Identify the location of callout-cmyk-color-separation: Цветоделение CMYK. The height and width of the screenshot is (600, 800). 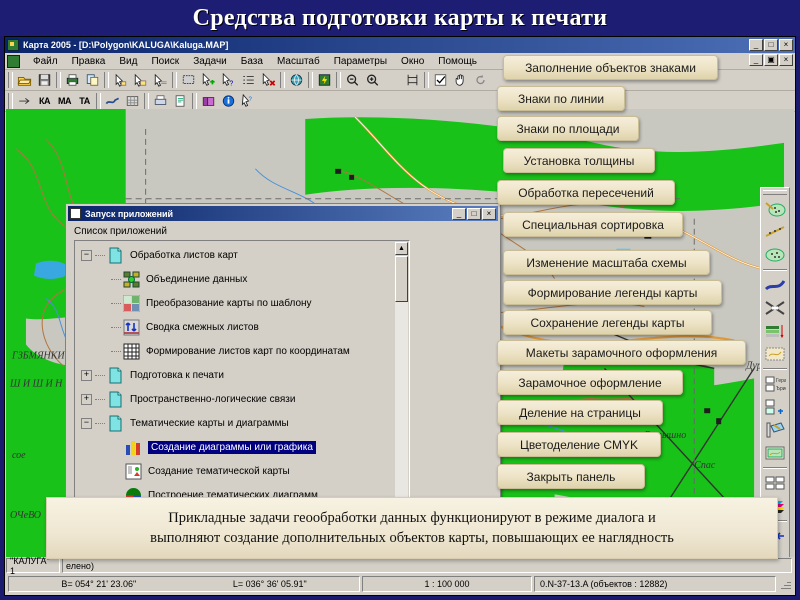
(579, 444).